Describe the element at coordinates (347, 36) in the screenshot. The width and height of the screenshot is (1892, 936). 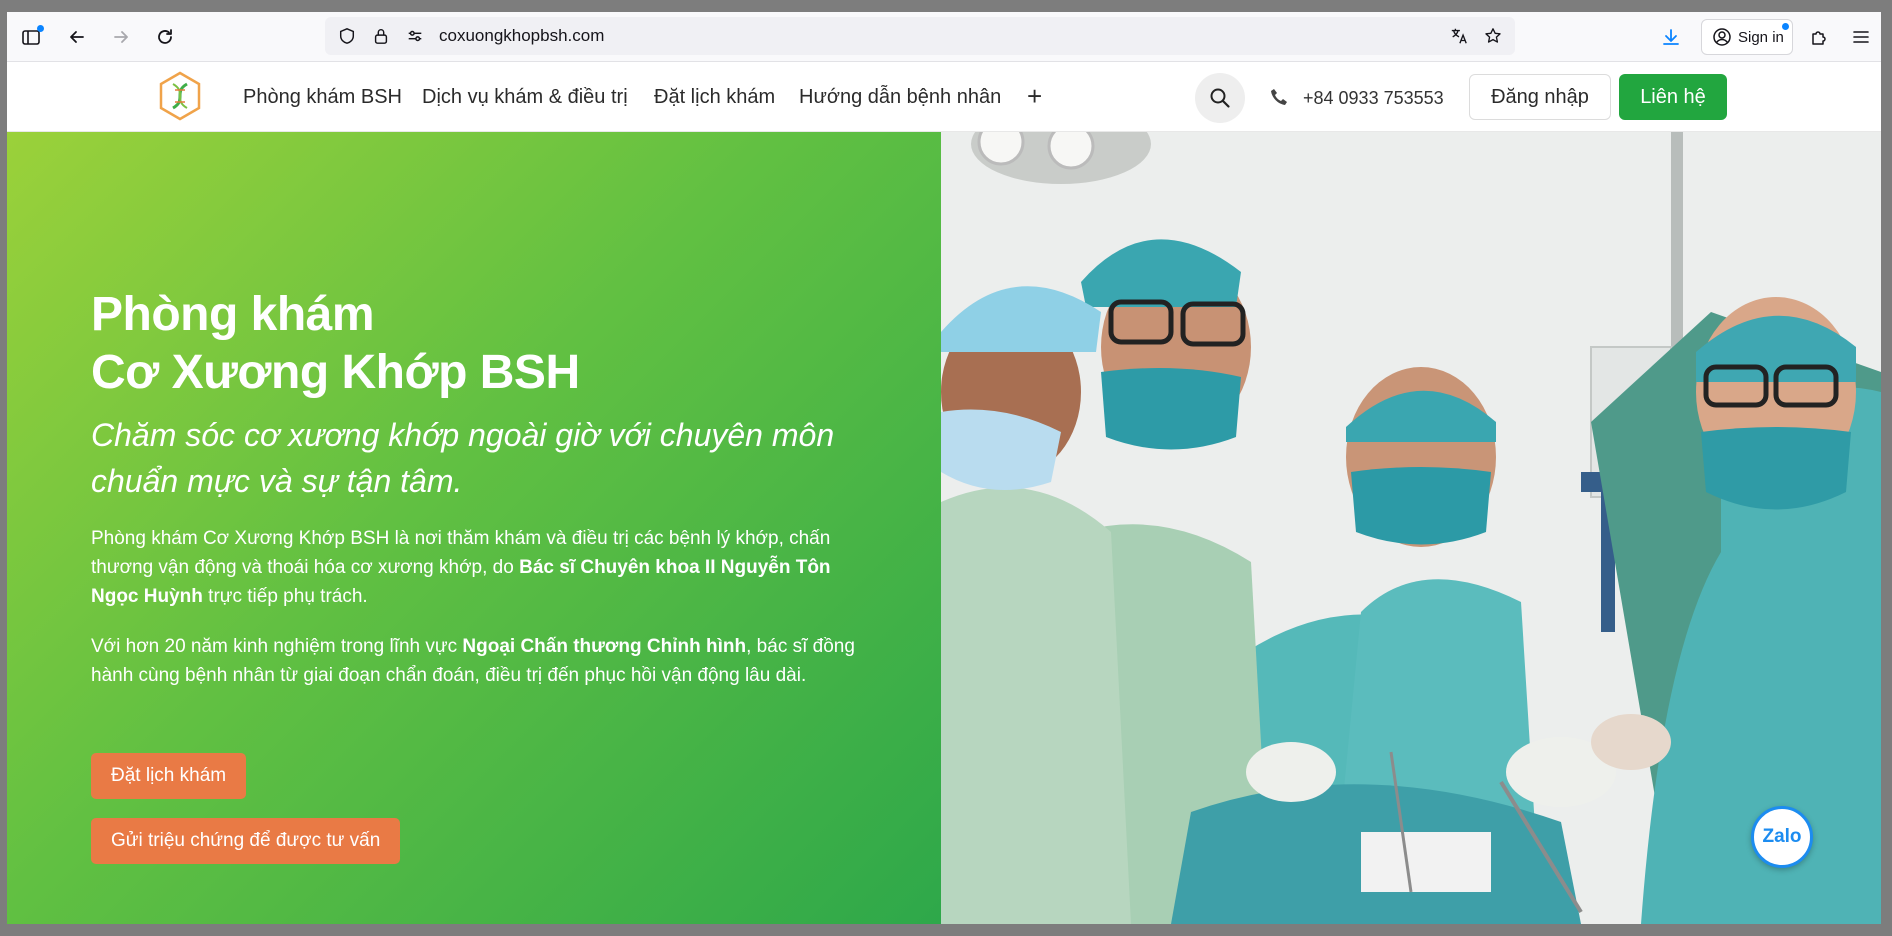
I see `shield-icon` at that location.